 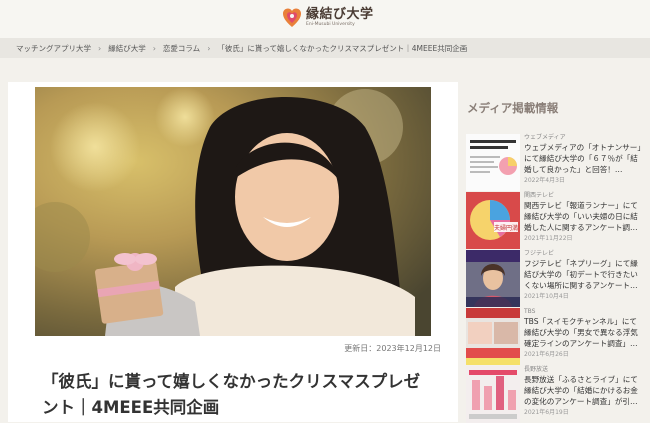 I want to click on media-date: 2022年4月3日, so click(x=544, y=180).